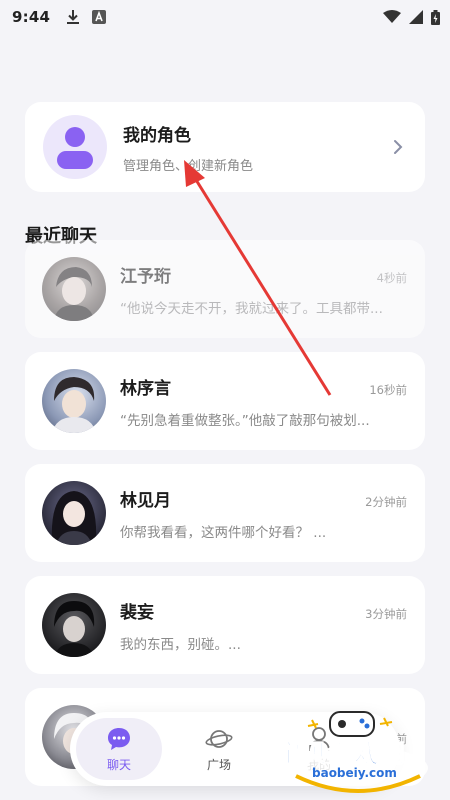 The height and width of the screenshot is (800, 450). I want to click on watermark-url: baobeiy.com, so click(354, 773).